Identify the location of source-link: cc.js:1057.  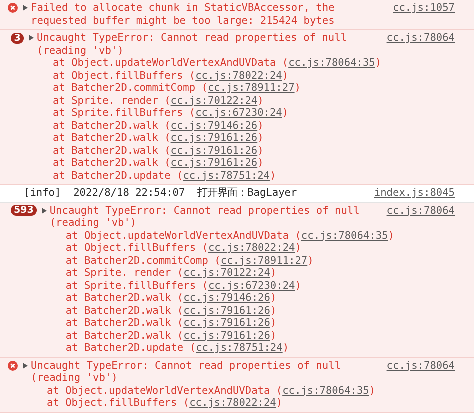
(424, 8).